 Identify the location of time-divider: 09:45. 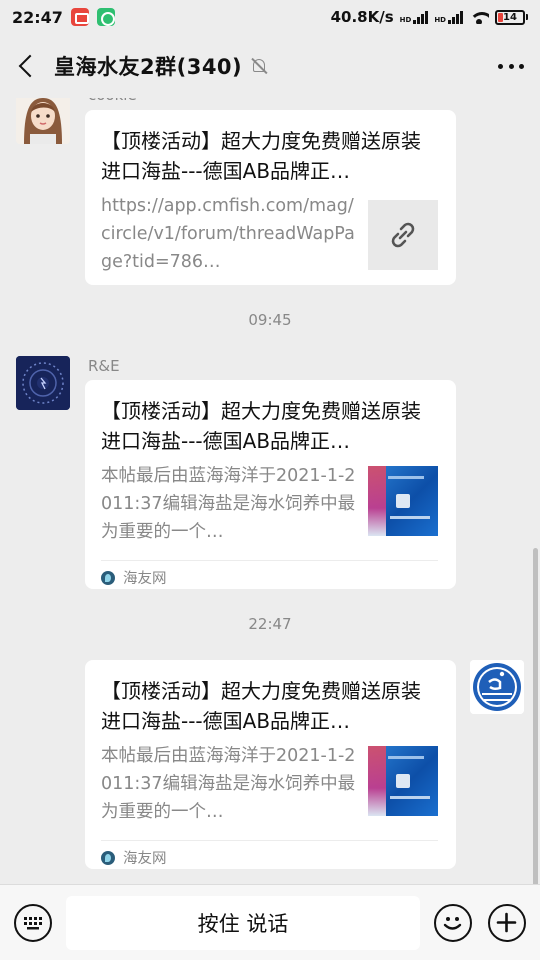
(270, 320).